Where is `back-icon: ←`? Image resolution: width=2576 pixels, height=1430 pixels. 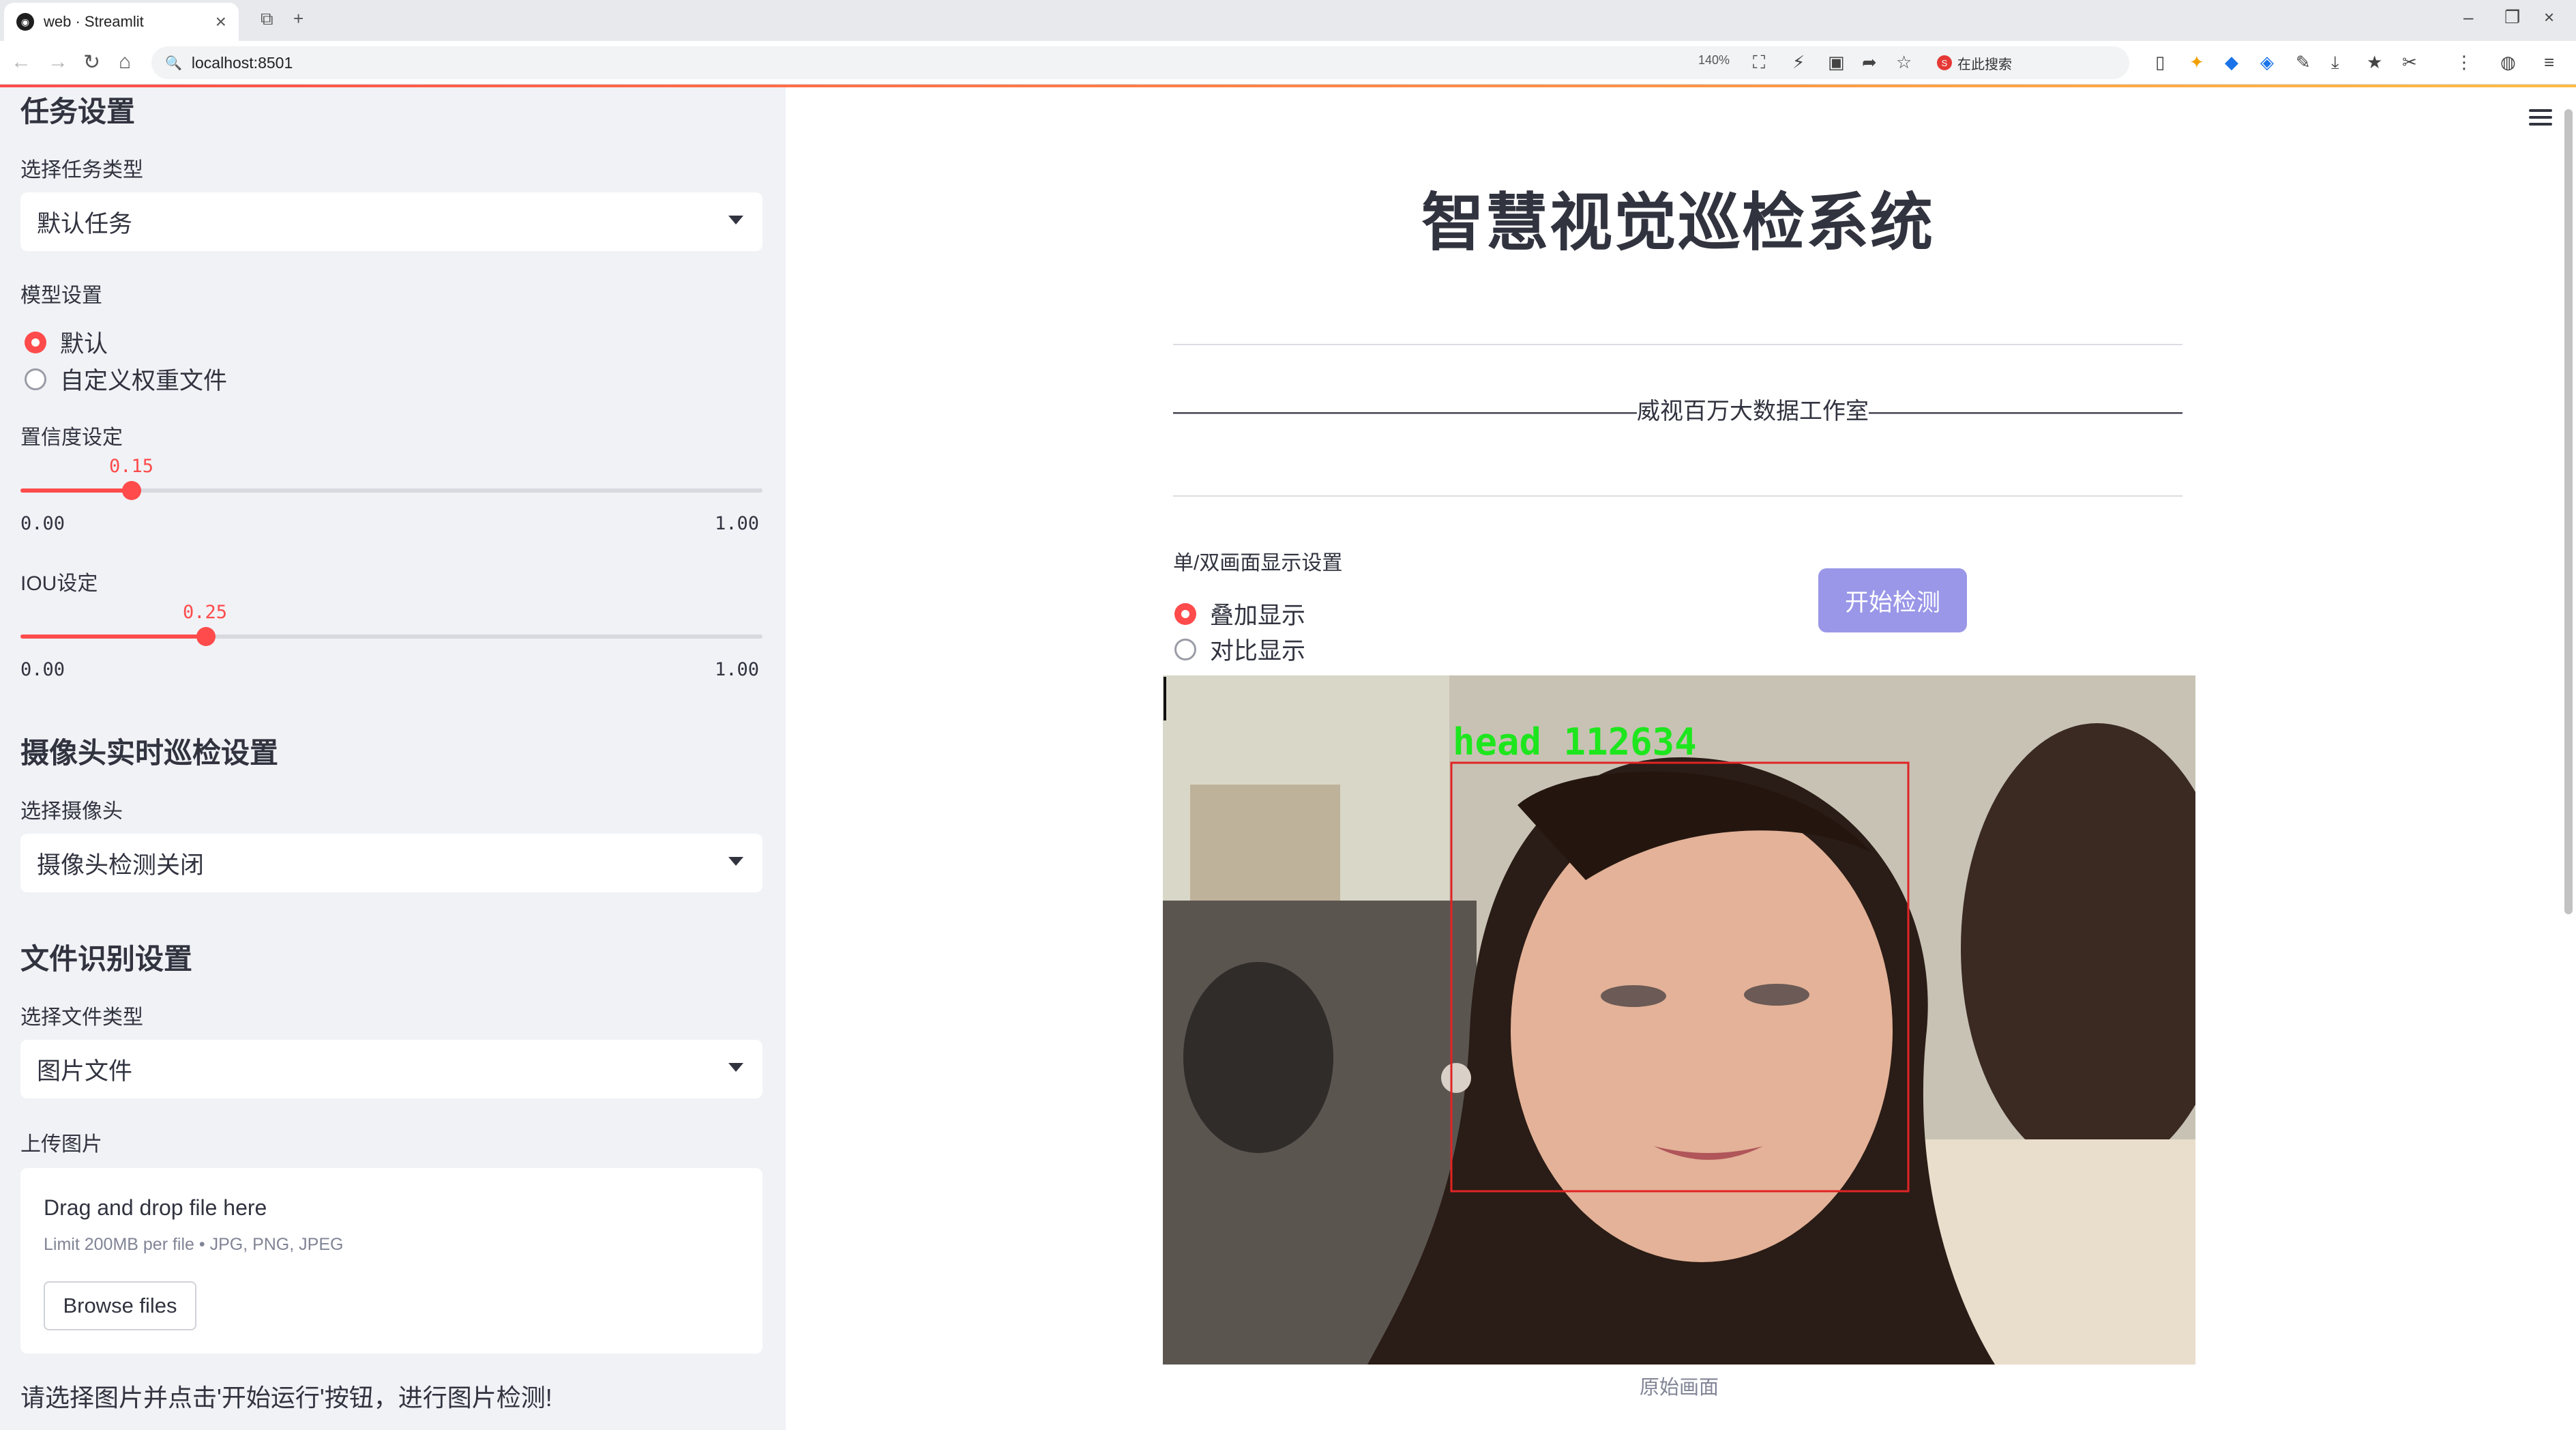
back-icon: ← is located at coordinates (21, 62).